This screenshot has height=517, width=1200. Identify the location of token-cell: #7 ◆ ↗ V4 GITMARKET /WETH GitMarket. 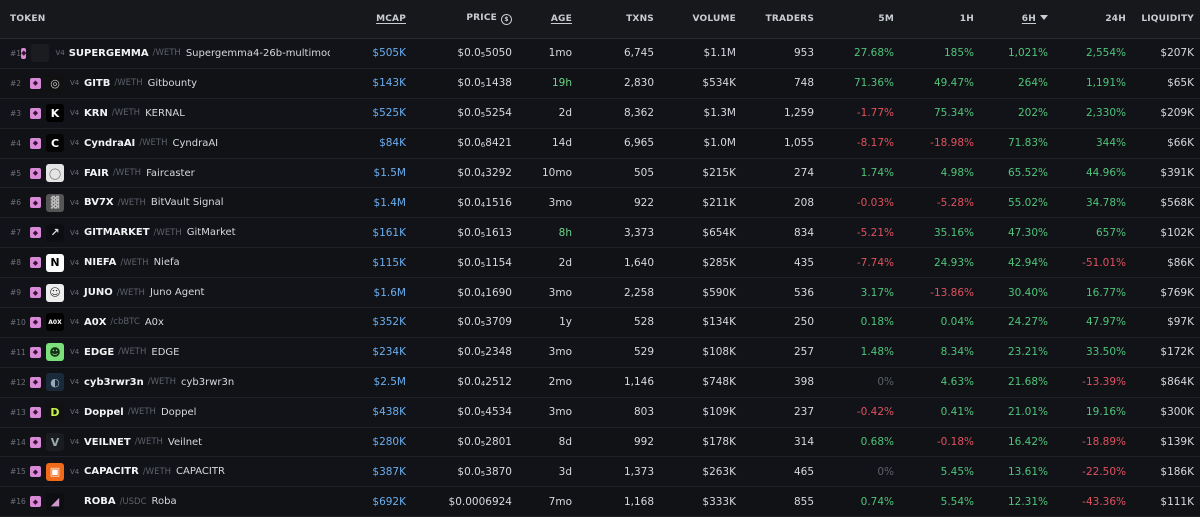
(165, 232).